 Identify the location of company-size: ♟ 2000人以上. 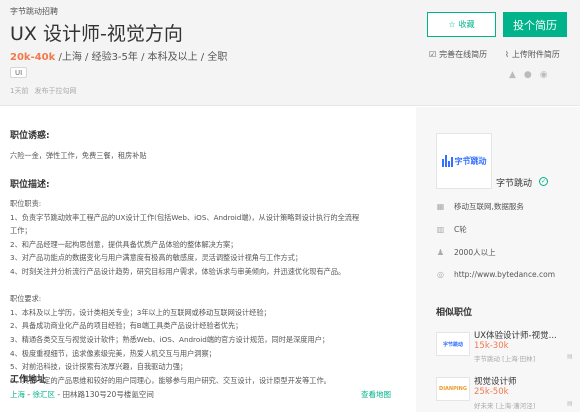
(466, 252).